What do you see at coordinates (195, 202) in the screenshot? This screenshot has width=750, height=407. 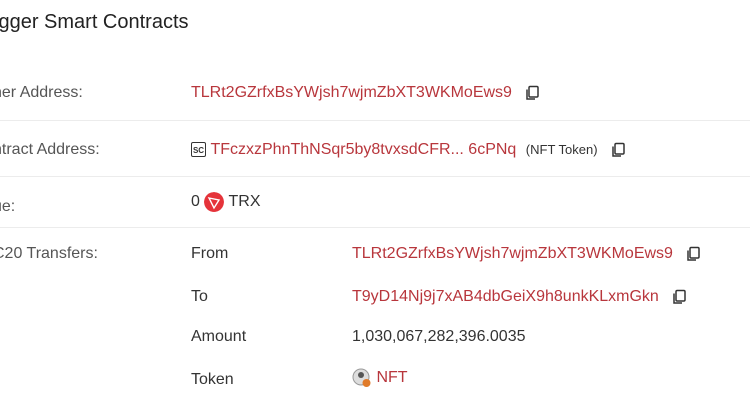 I see `value-amount: 0` at bounding box center [195, 202].